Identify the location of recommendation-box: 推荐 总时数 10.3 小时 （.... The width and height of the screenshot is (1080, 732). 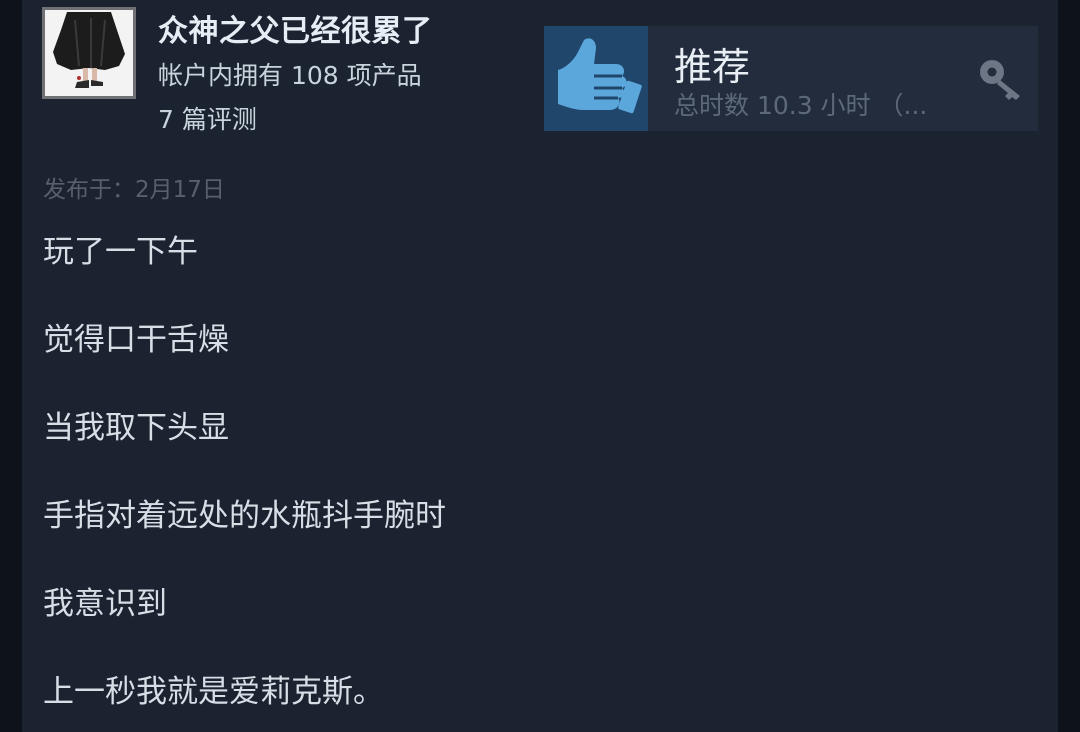
(791, 78).